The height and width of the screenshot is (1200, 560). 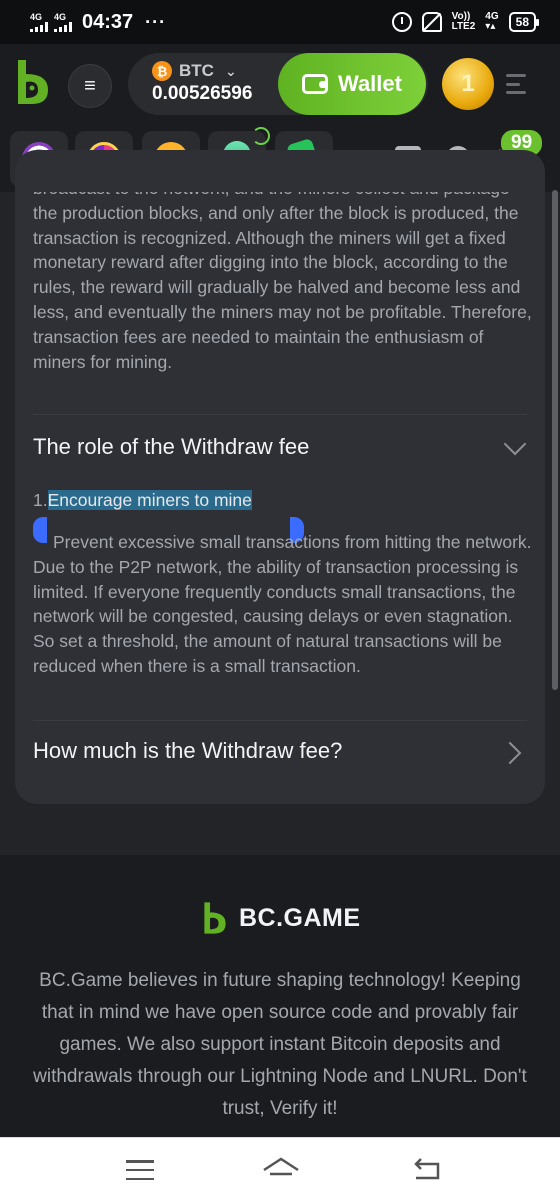 I want to click on accordion-title-withdraw-role: The role of the Withdraw fee, so click(x=171, y=447).